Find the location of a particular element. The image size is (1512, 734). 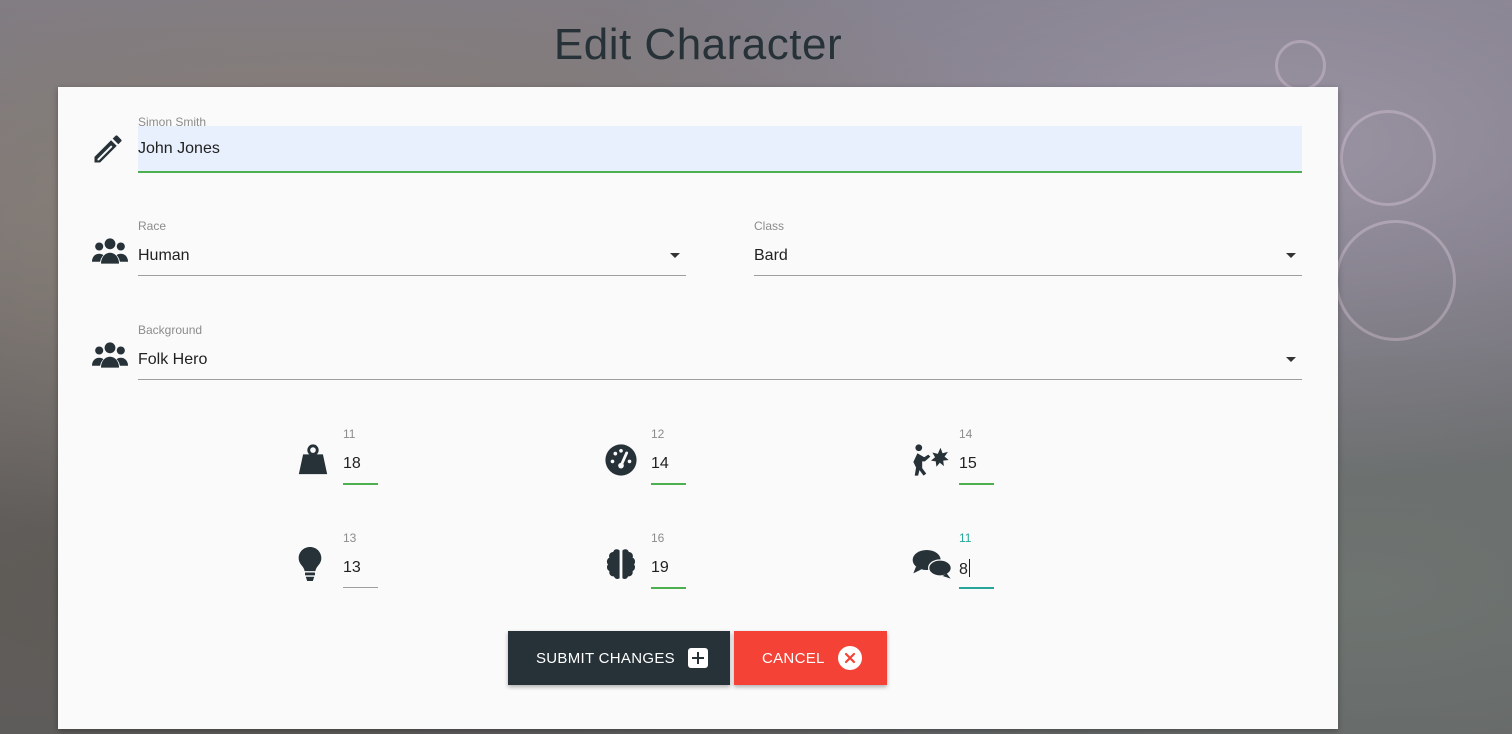

intelligence-input: 13 is located at coordinates (360, 570).